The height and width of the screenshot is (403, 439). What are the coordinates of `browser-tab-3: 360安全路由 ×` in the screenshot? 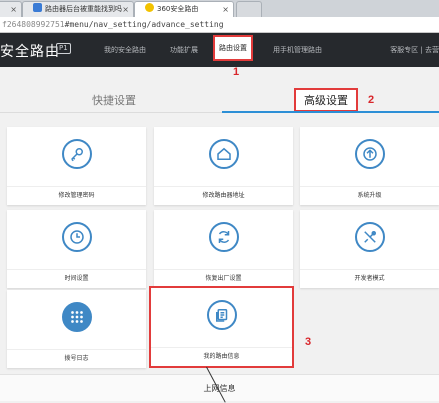 It's located at (184, 9).